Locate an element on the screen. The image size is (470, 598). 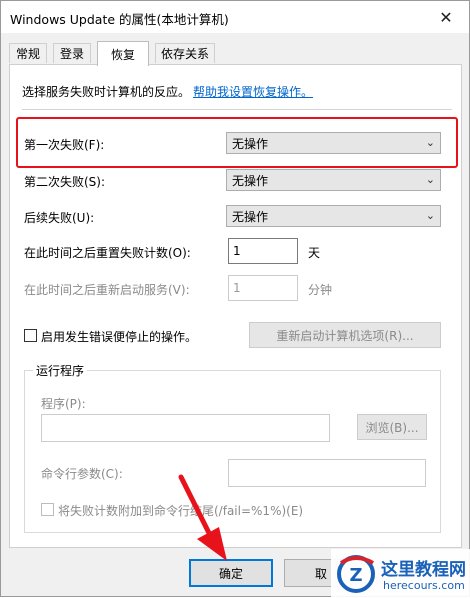
divider is located at coordinates (237, 109).